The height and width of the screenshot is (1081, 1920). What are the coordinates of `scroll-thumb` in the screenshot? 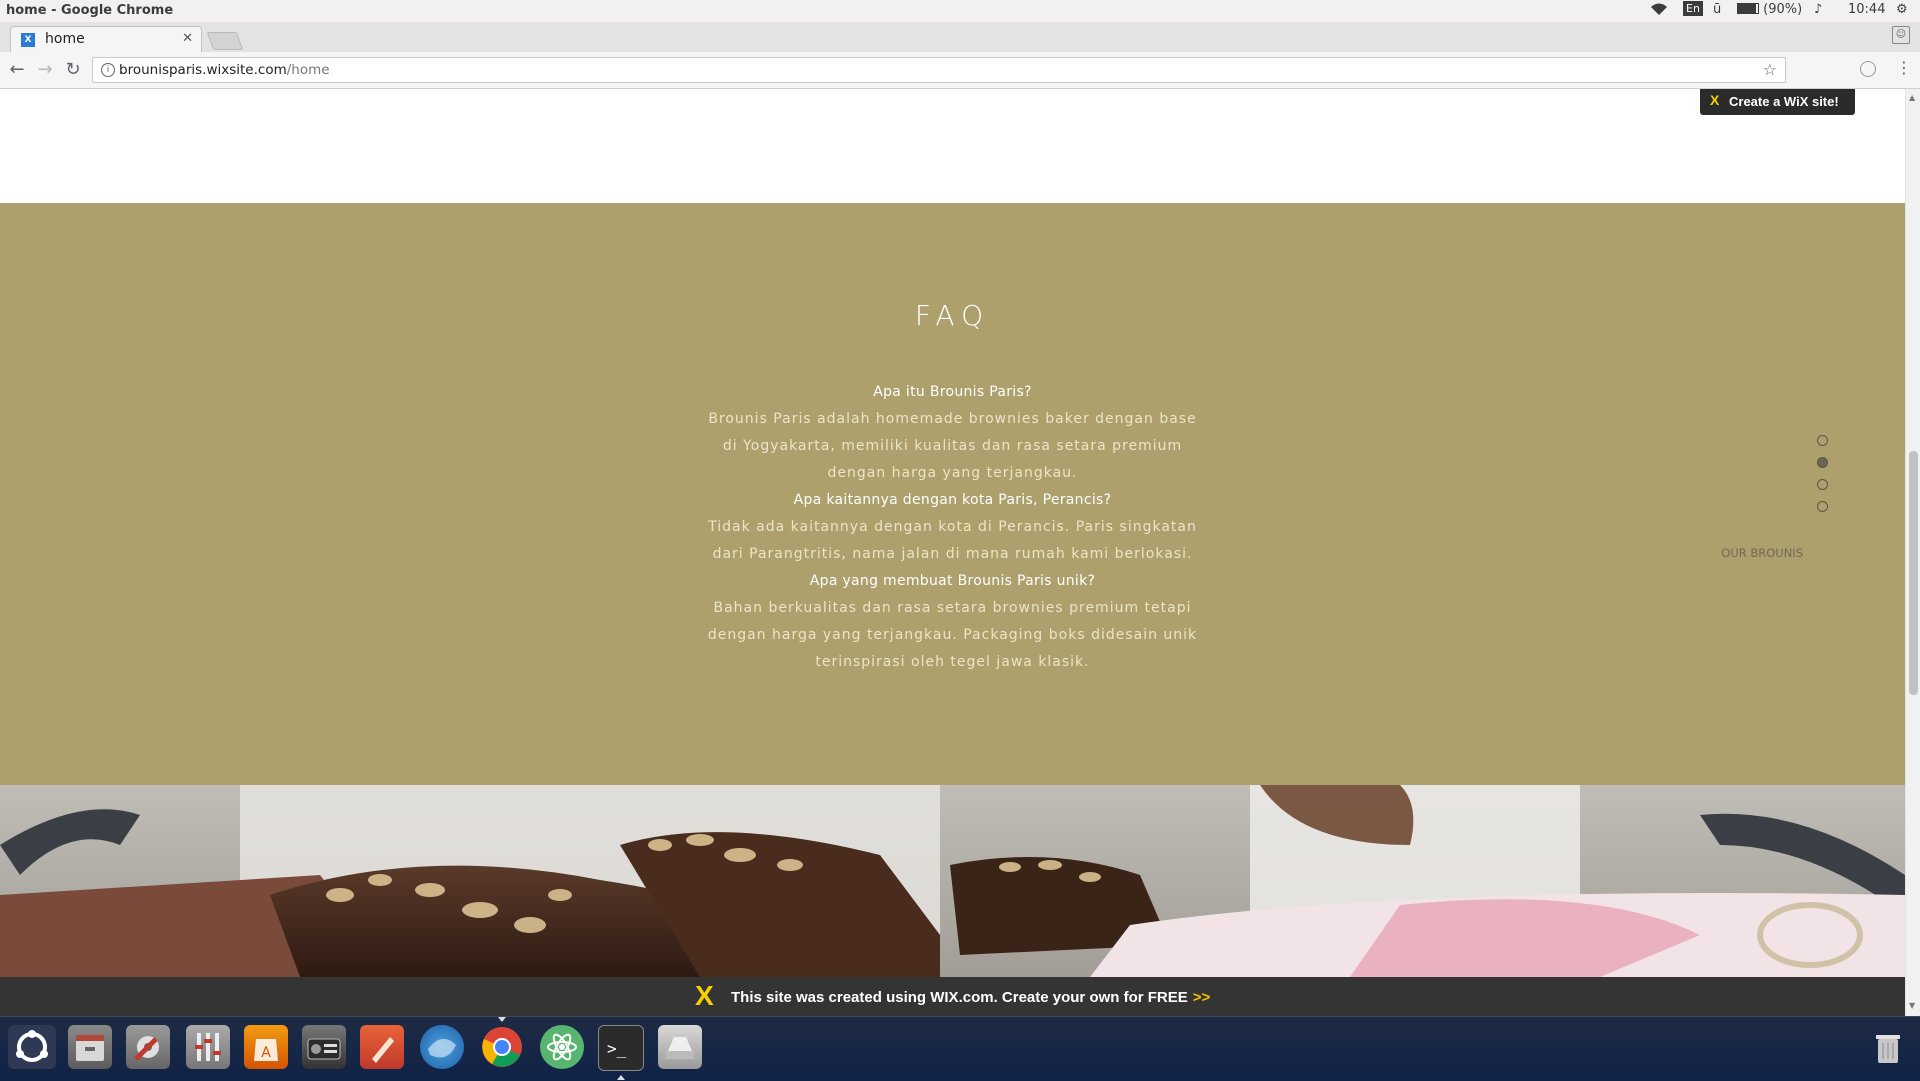 It's located at (1913, 573).